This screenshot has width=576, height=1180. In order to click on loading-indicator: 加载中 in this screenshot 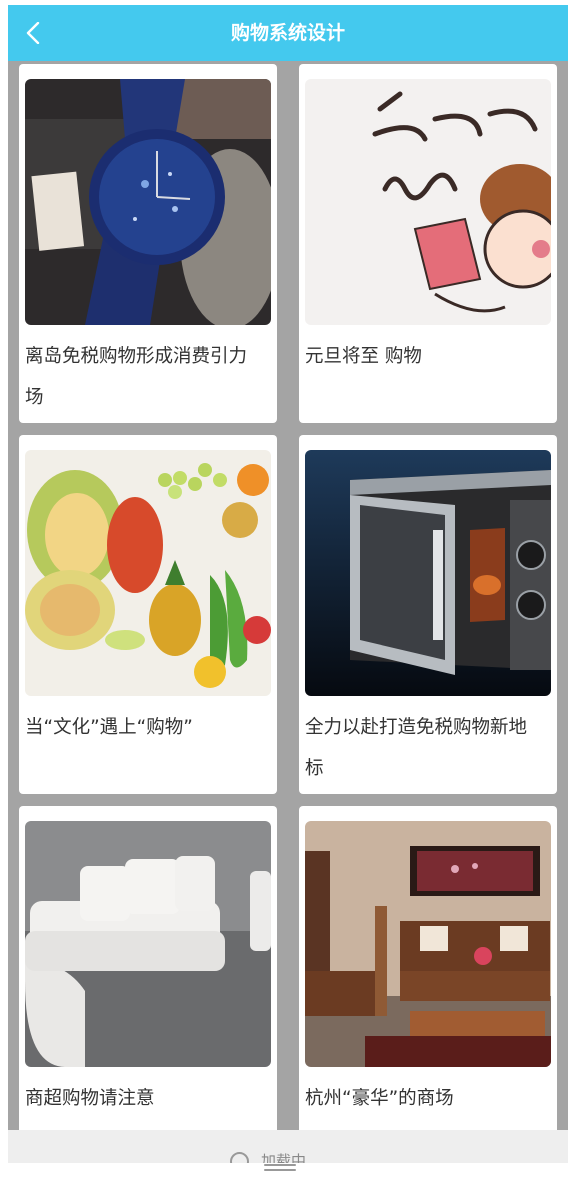, I will do `click(268, 1157)`.